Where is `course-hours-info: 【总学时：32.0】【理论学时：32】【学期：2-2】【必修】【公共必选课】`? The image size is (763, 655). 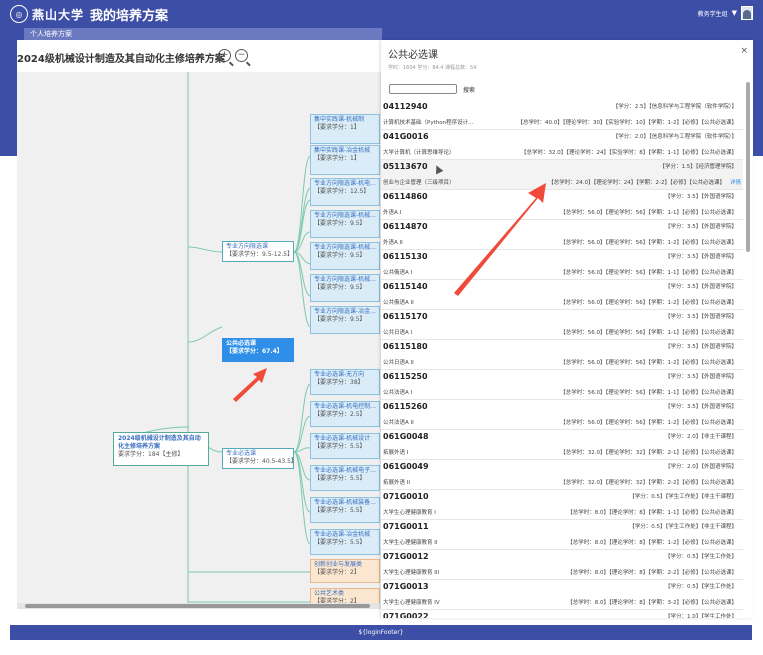 course-hours-info: 【总学时：32.0】【理论学时：32】【学期：2-2】【必修】【公共必选课】 is located at coordinates (648, 483).